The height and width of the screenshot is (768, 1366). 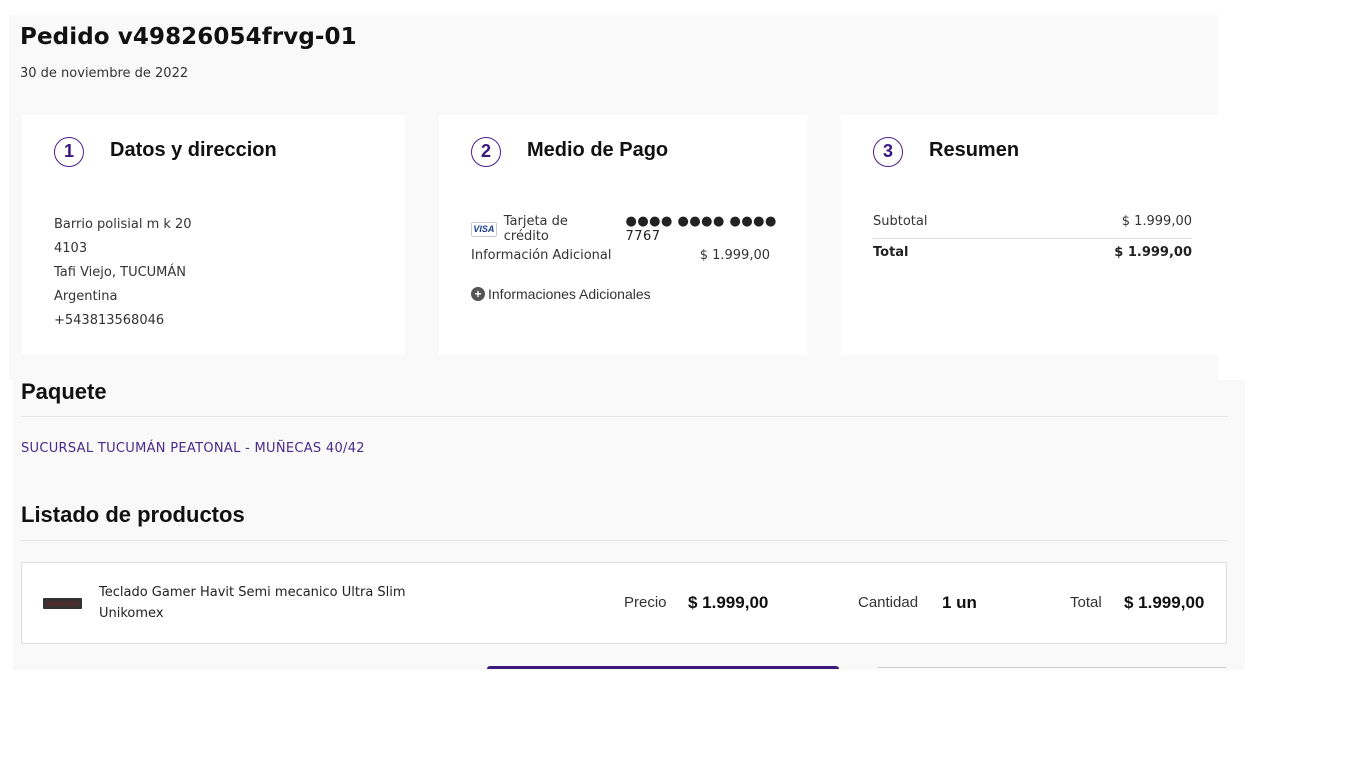 What do you see at coordinates (1153, 252) in the screenshot?
I see `total-value: $ 1.999,00` at bounding box center [1153, 252].